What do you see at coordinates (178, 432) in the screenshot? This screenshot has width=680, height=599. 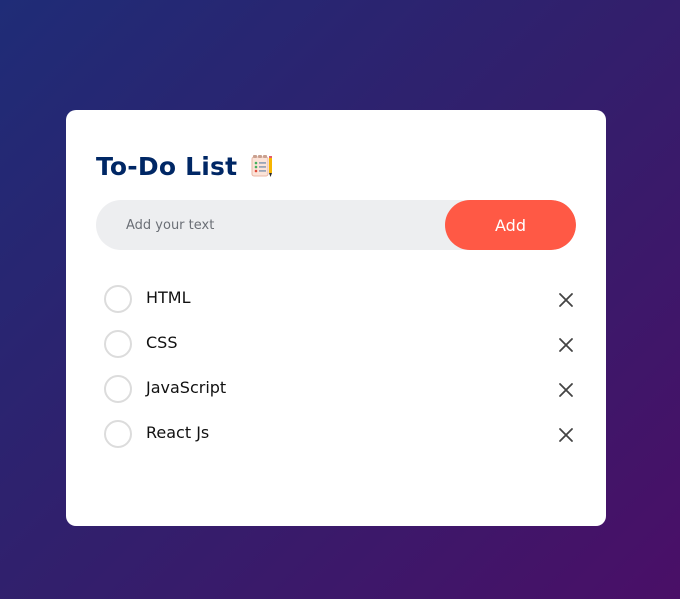 I see `list-item-label: React Js` at bounding box center [178, 432].